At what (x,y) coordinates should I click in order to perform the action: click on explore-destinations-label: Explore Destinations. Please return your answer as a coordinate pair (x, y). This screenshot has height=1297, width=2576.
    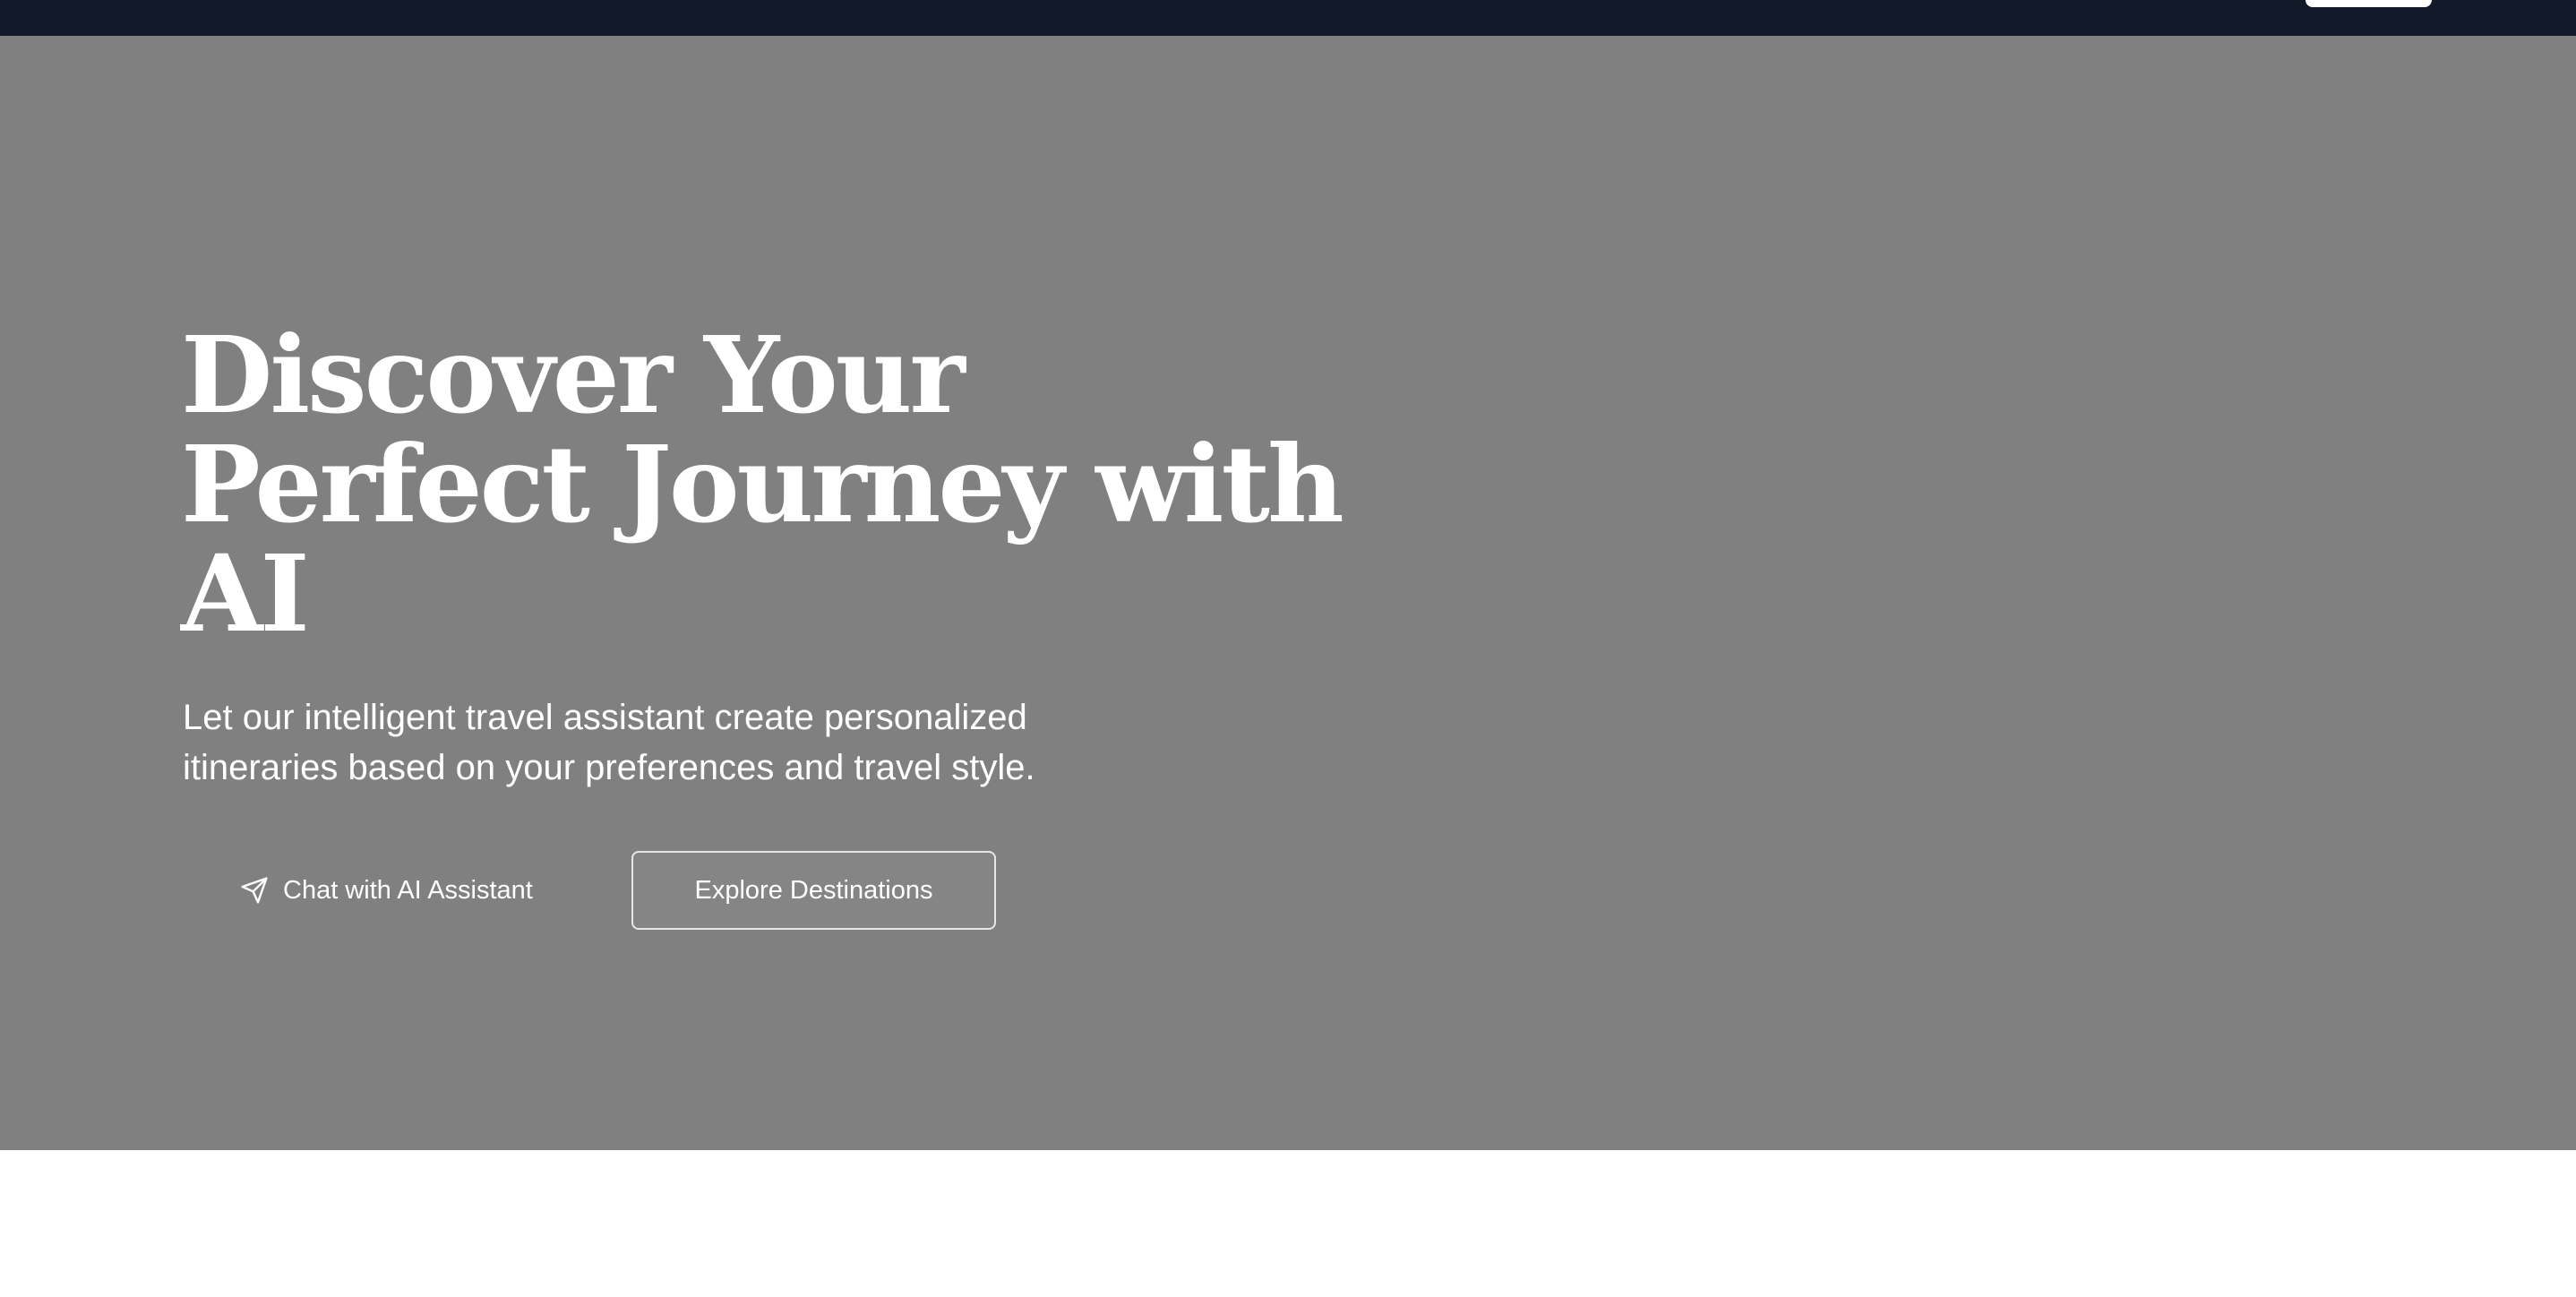
    Looking at the image, I should click on (813, 890).